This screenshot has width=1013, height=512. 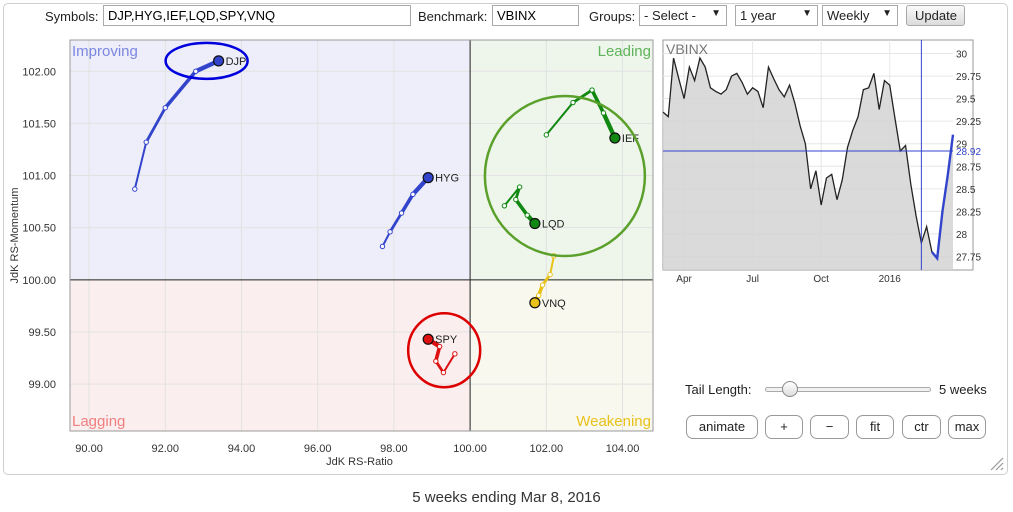 What do you see at coordinates (752, 279) in the screenshot?
I see `benchmark-x-tick-label: Jul` at bounding box center [752, 279].